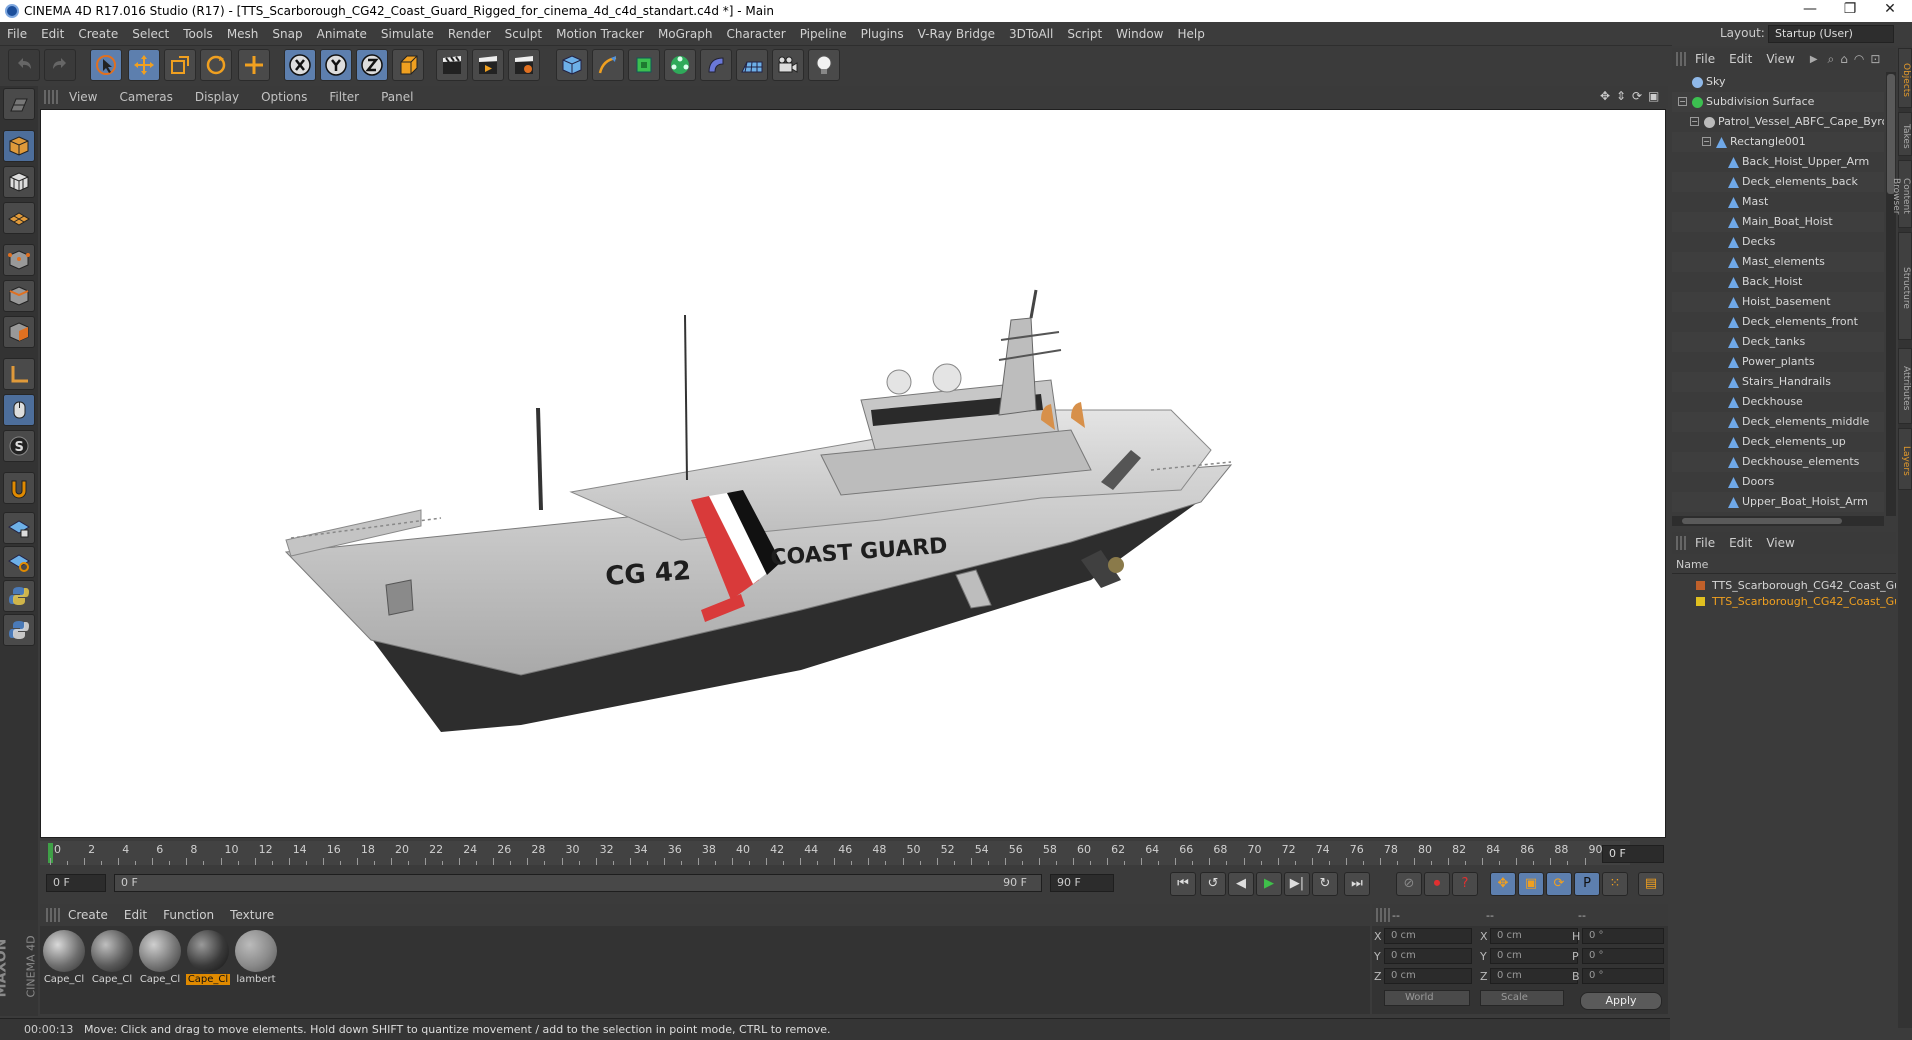  Describe the element at coordinates (1534, 956) in the screenshot. I see `size-y-field: 0 cm` at that location.